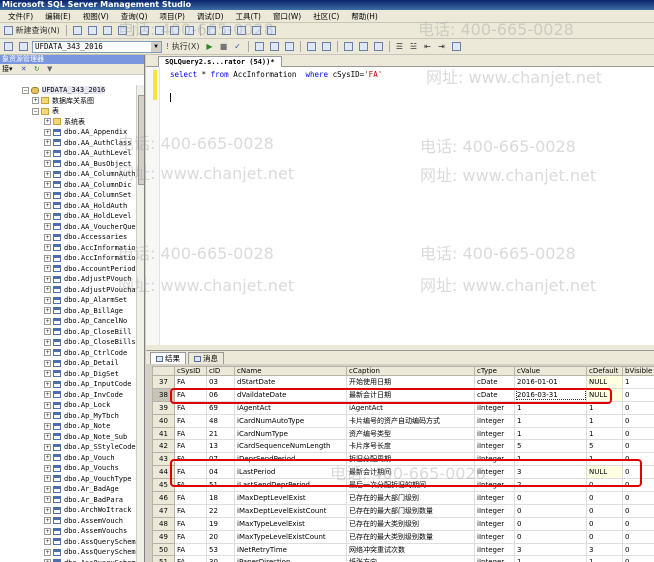  I want to click on cell-cName: iMaxDeptLevelExist, so click(290, 498).